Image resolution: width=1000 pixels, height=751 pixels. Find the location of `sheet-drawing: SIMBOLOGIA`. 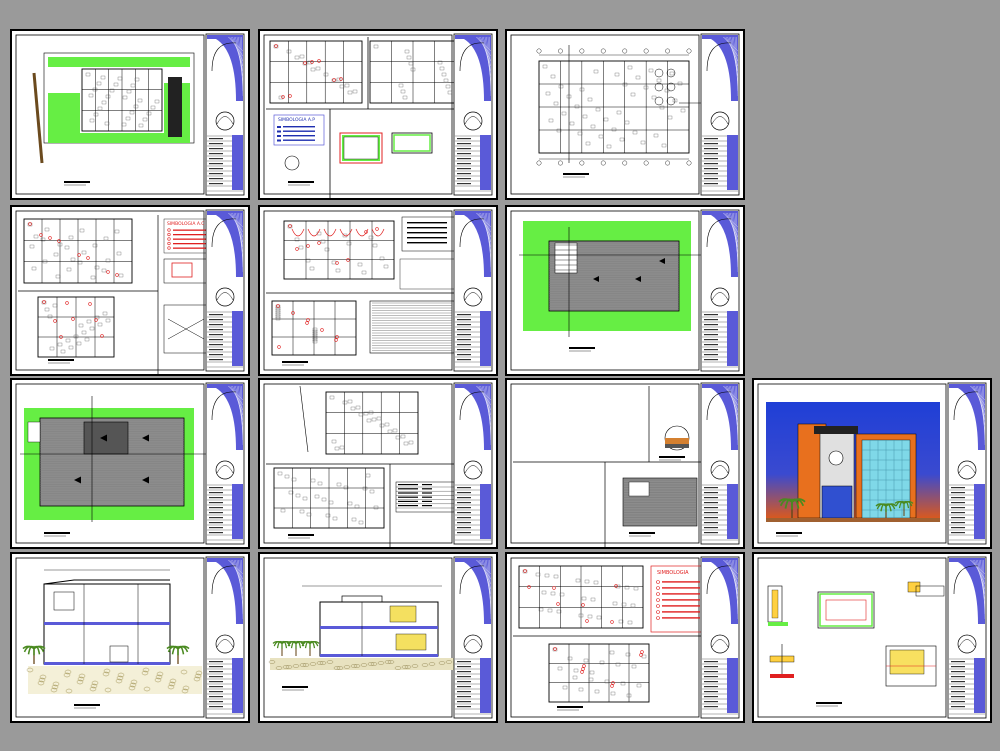

sheet-drawing: SIMBOLOGIA is located at coordinates (625, 637).